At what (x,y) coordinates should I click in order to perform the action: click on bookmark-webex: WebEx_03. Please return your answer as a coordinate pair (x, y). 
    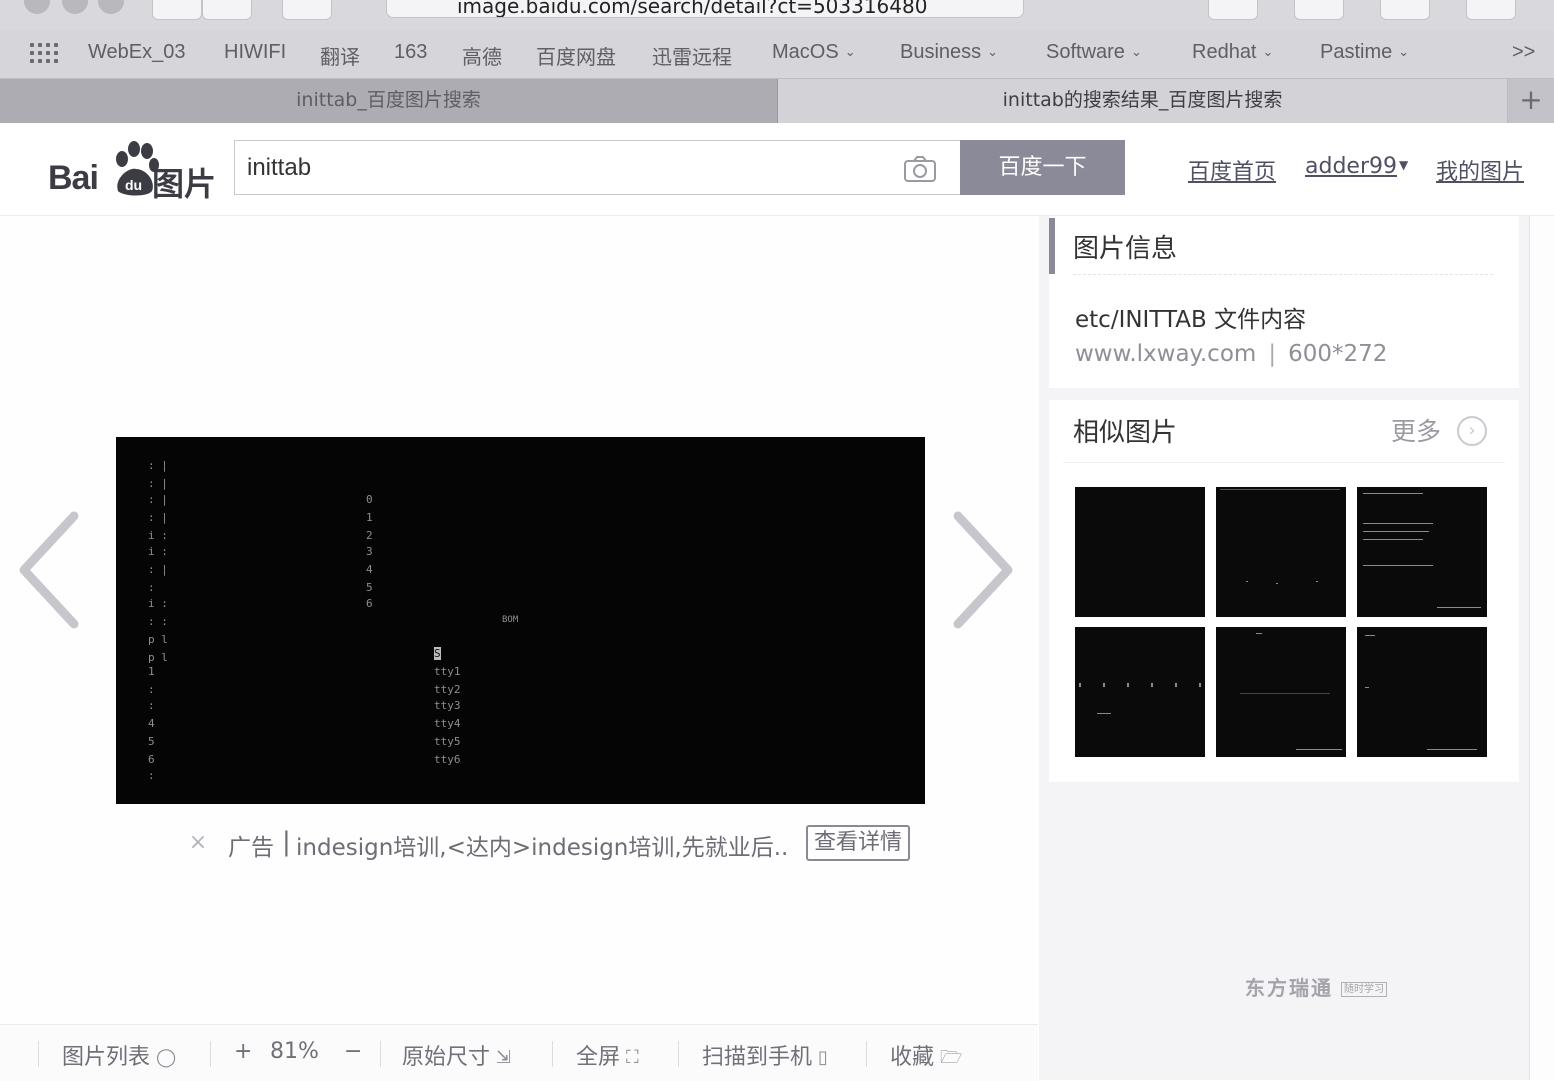
    Looking at the image, I should click on (136, 52).